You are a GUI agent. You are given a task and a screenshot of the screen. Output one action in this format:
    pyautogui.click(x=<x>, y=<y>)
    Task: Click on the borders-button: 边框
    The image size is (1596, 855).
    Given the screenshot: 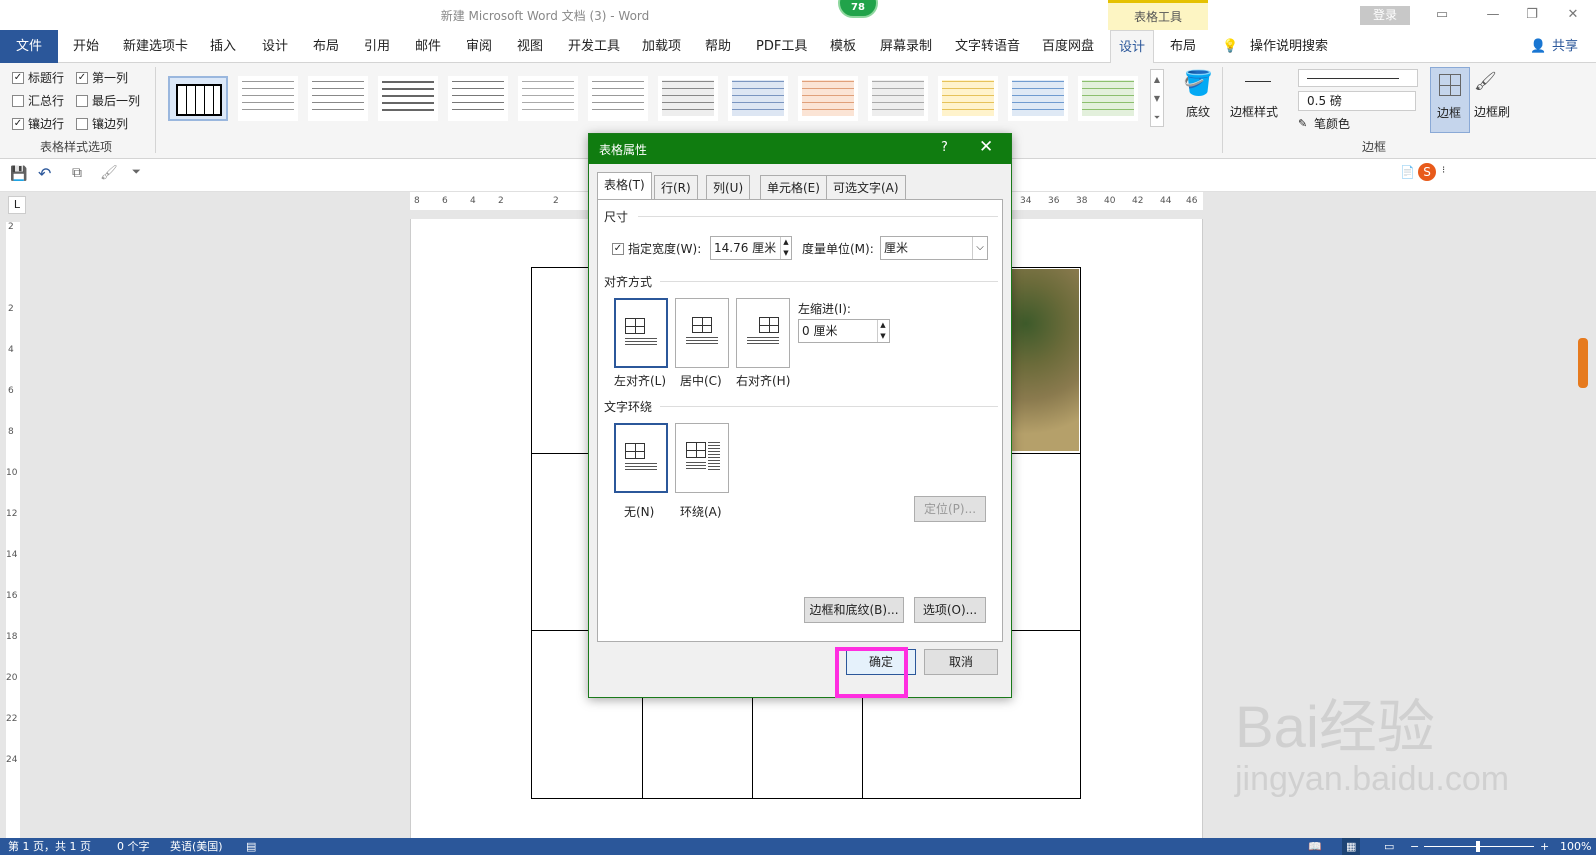 What is the action you would take?
    pyautogui.click(x=1450, y=100)
    